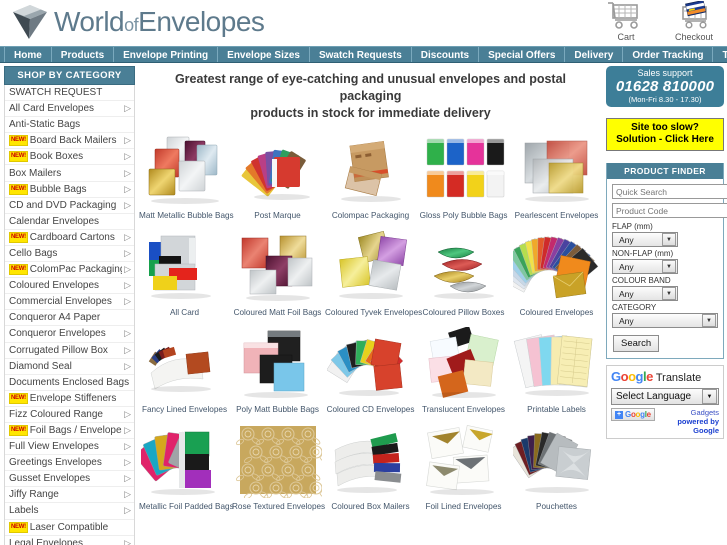  I want to click on product-cell-pillow-boxes: Coloured Pillow Boxes, so click(463, 275).